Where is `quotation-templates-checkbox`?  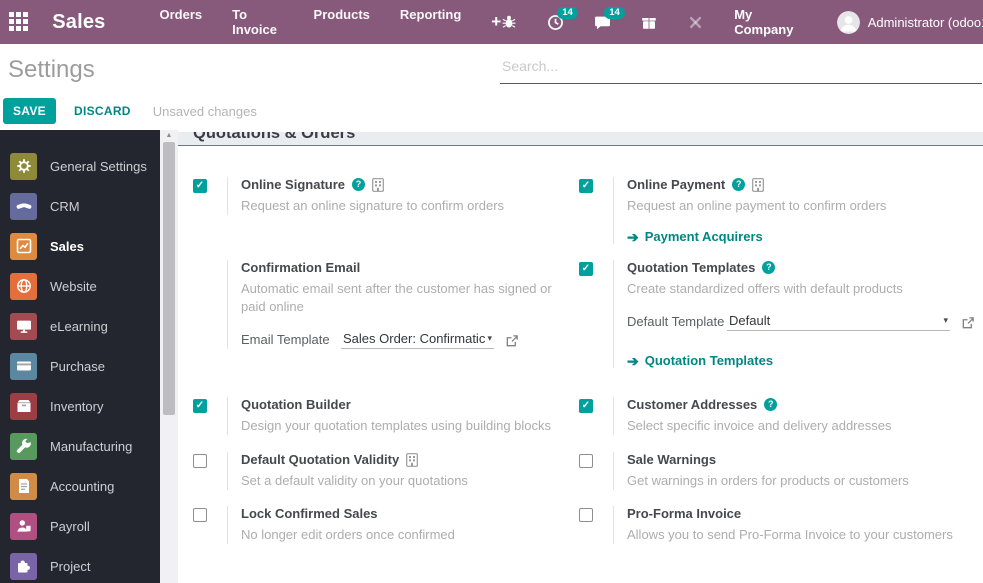 quotation-templates-checkbox is located at coordinates (586, 269).